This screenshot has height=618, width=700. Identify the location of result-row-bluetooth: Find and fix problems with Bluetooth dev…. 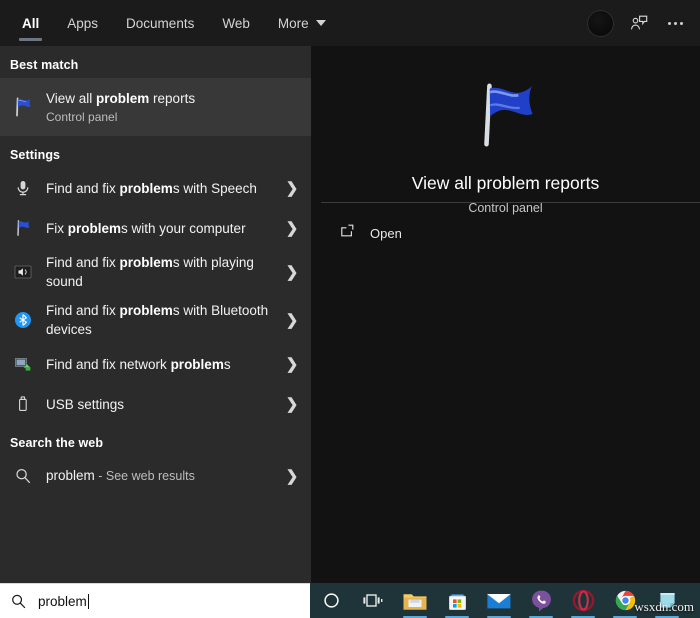
(155, 320).